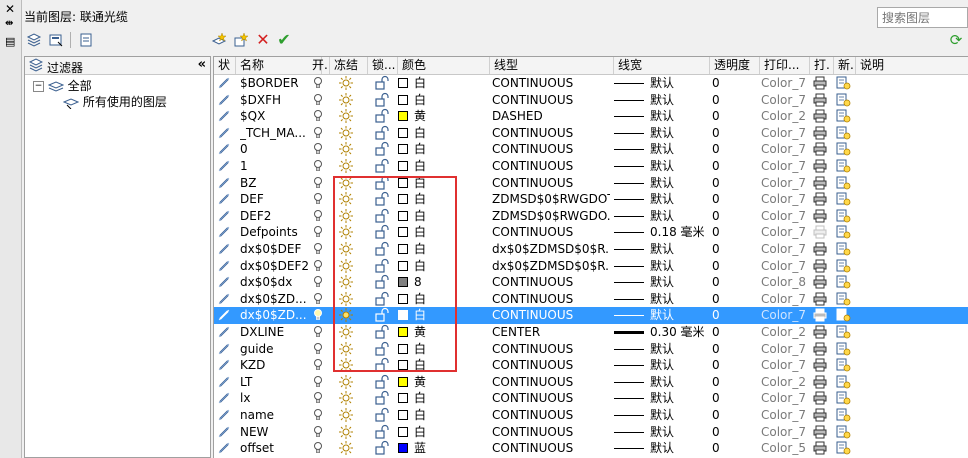 The height and width of the screenshot is (458, 968). What do you see at coordinates (284, 40) in the screenshot?
I see `set-current-icon: ✔` at bounding box center [284, 40].